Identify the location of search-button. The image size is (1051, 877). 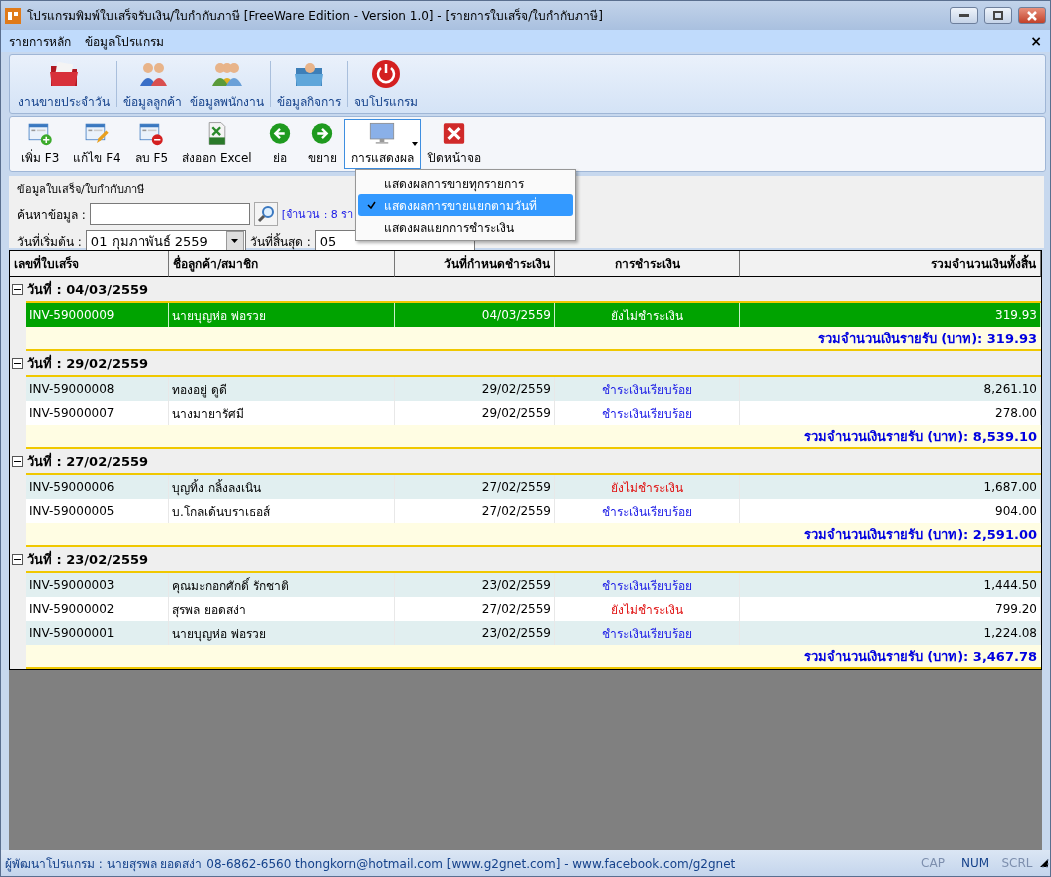
(265, 214).